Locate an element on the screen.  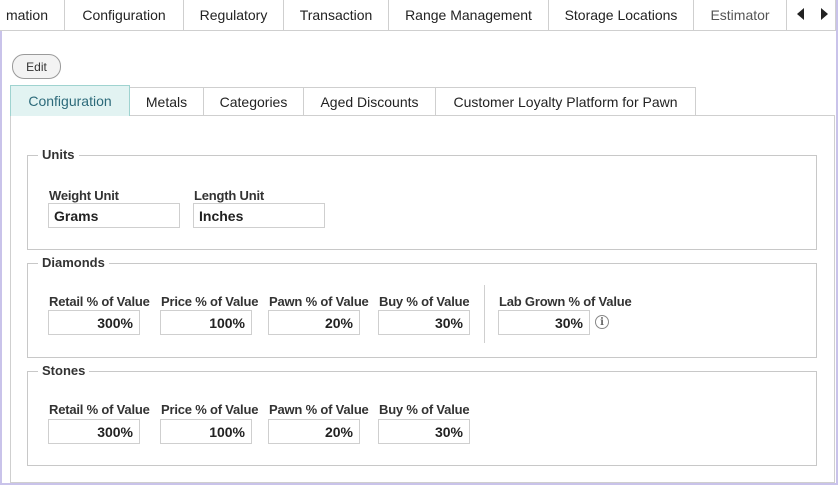
diamonds-price-label: Price % of Value is located at coordinates (210, 301).